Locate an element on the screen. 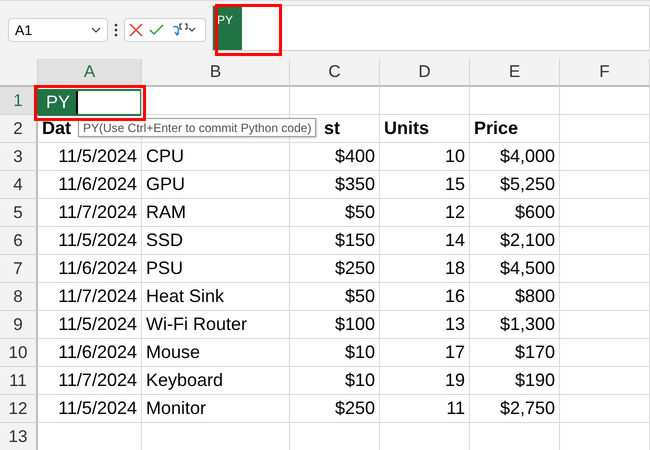  tooltip: PY(Use Ctrl+Enter to commit Python code) is located at coordinates (197, 127).